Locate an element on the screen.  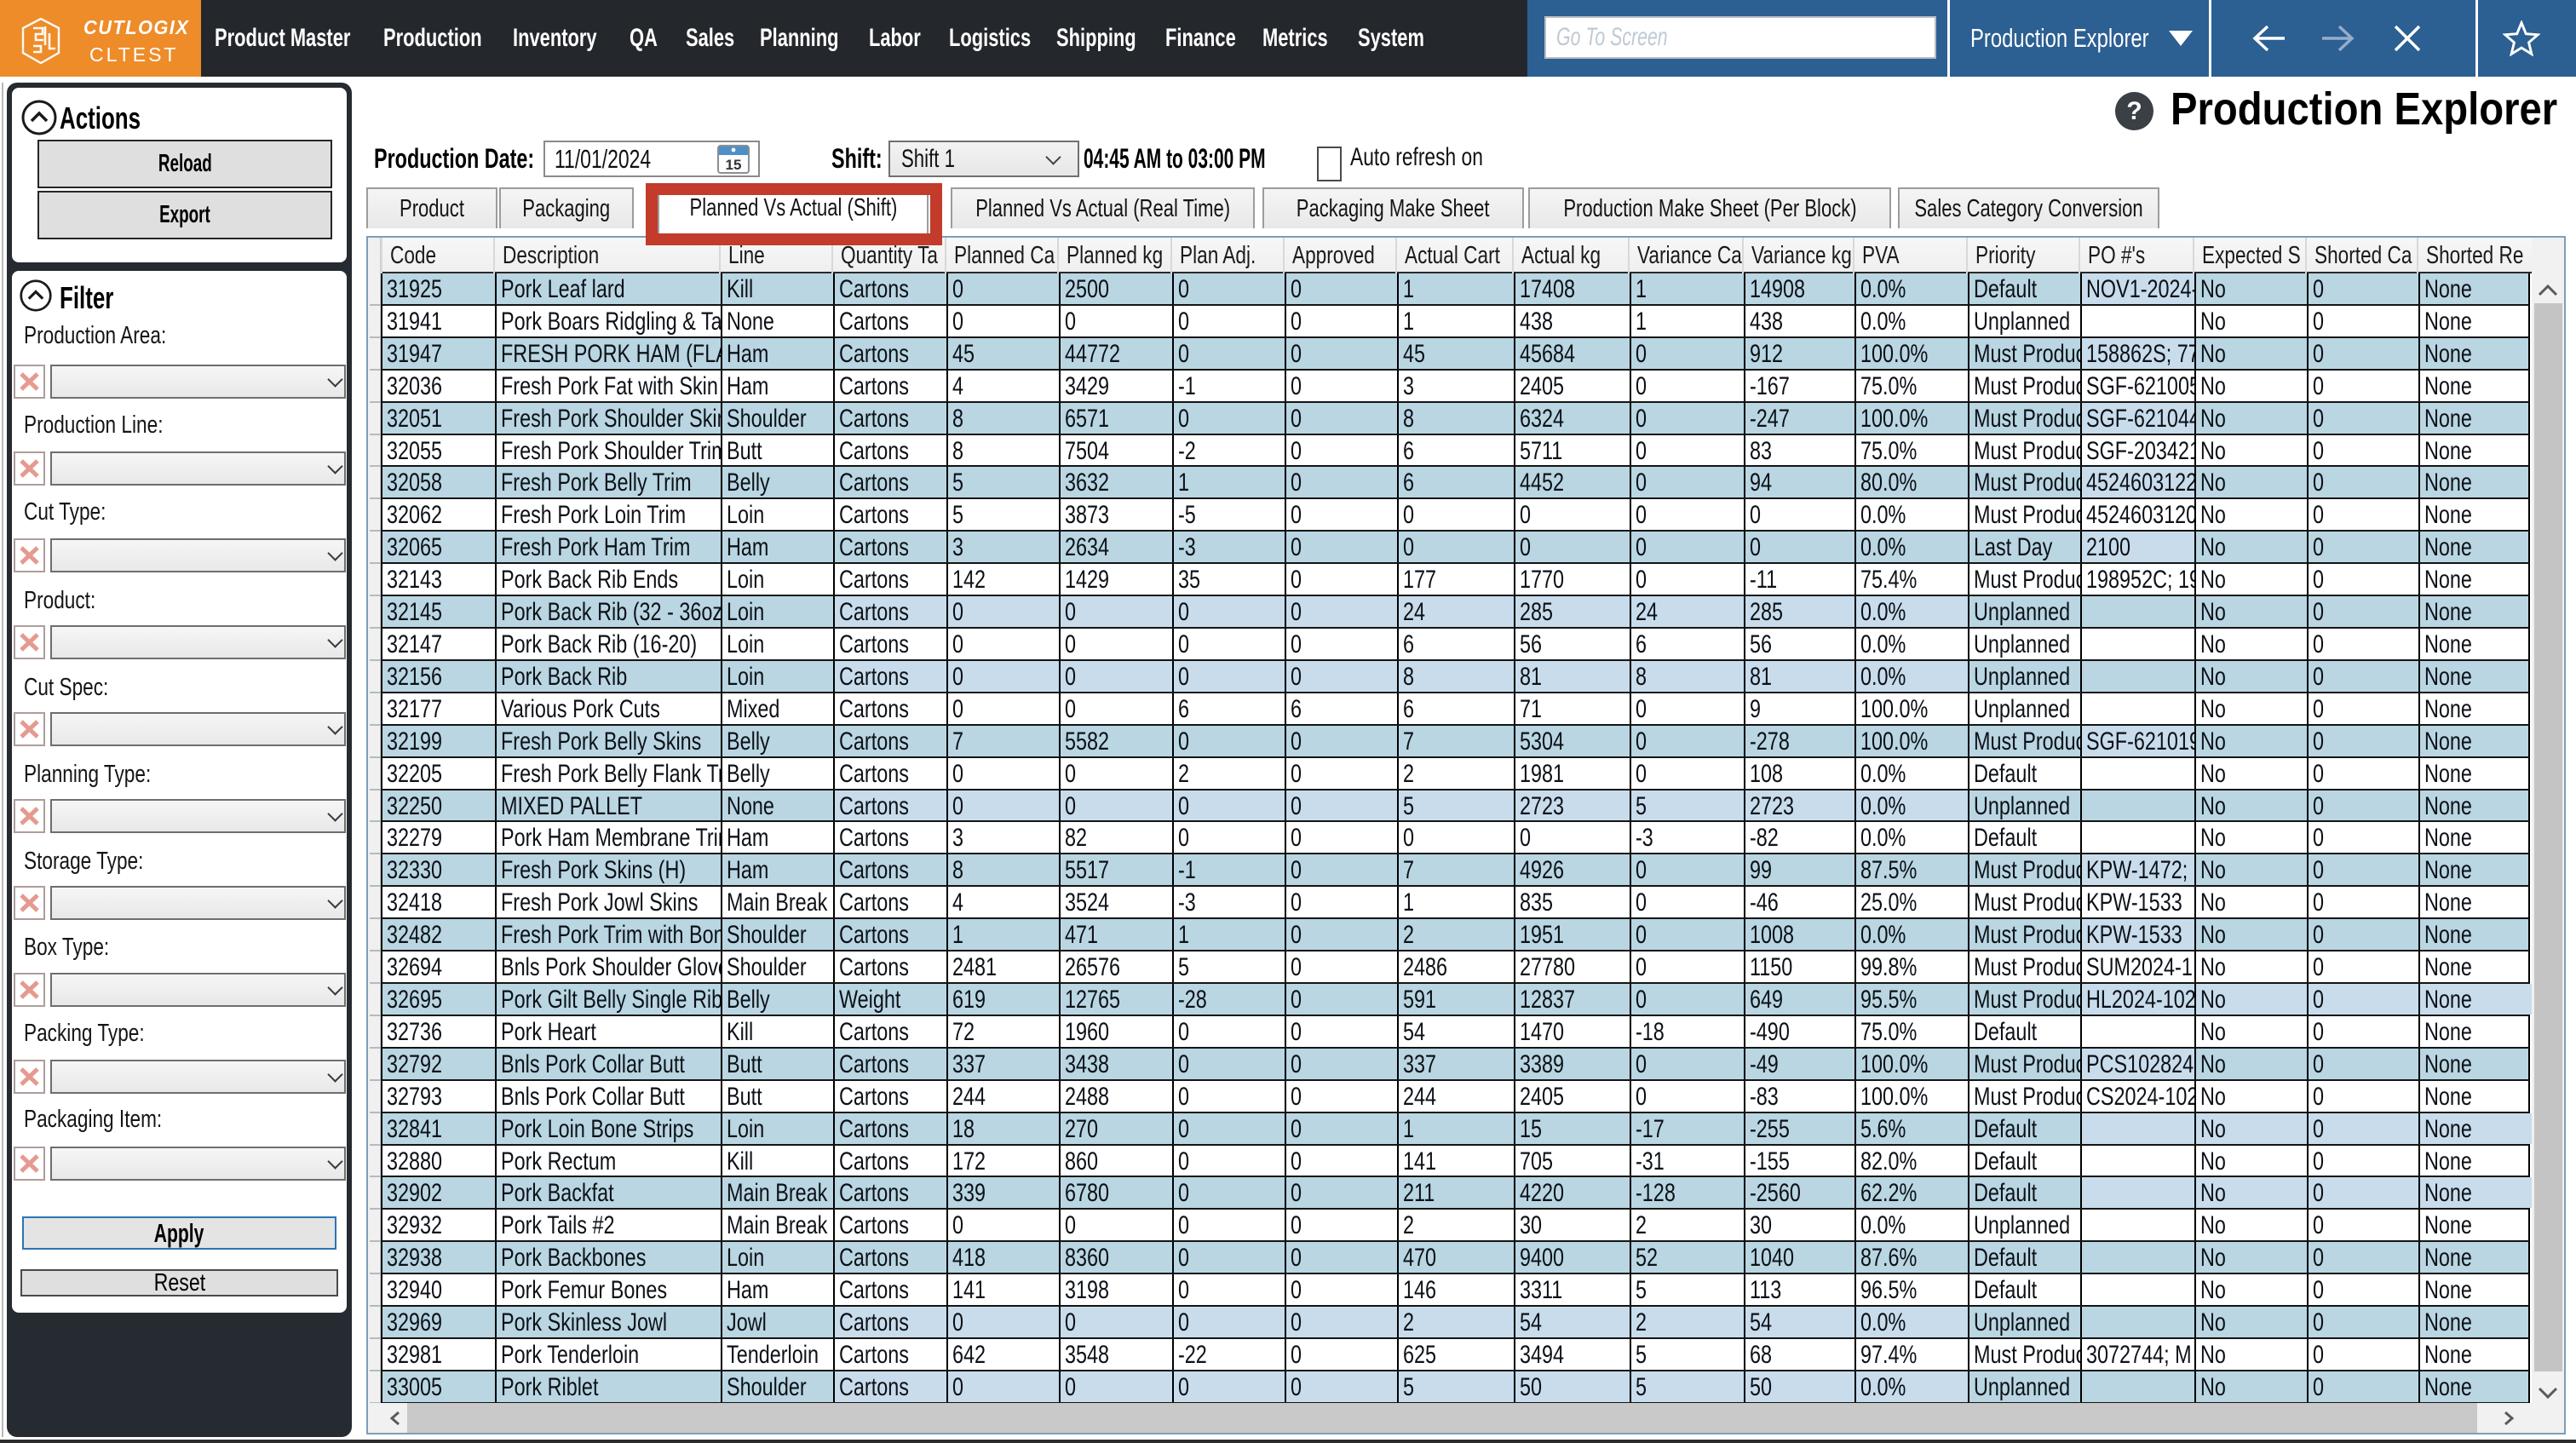
svg-text: 15 is located at coordinates (734, 165).